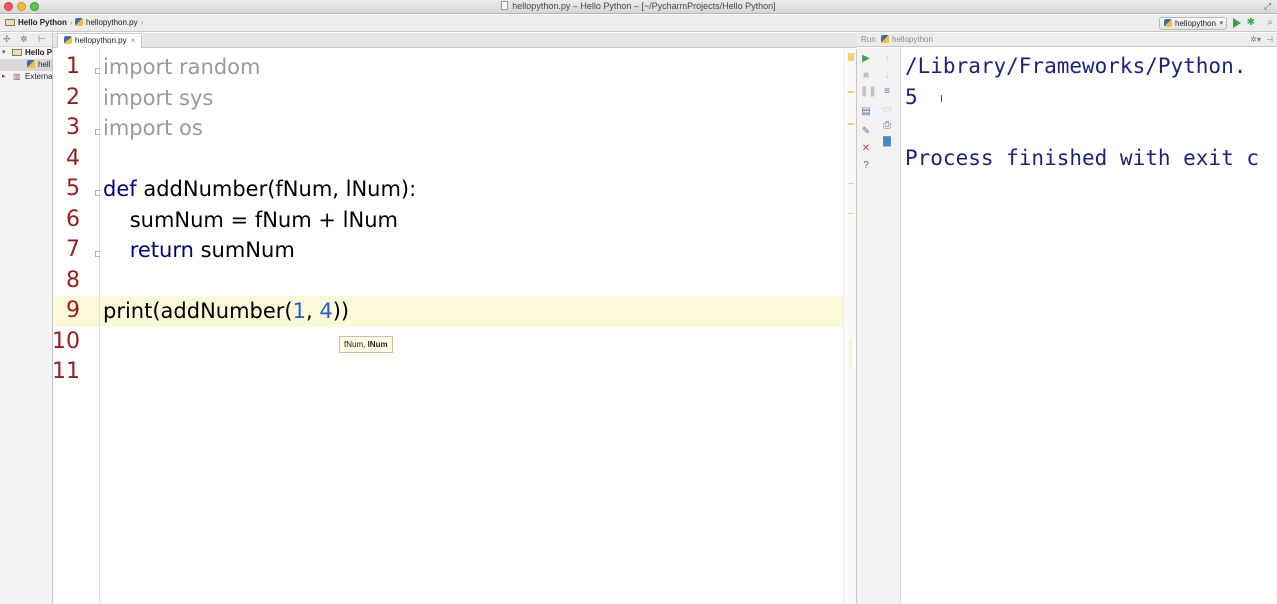 The height and width of the screenshot is (604, 1277). Describe the element at coordinates (866, 112) in the screenshot. I see `layout-icon: ▤` at that location.